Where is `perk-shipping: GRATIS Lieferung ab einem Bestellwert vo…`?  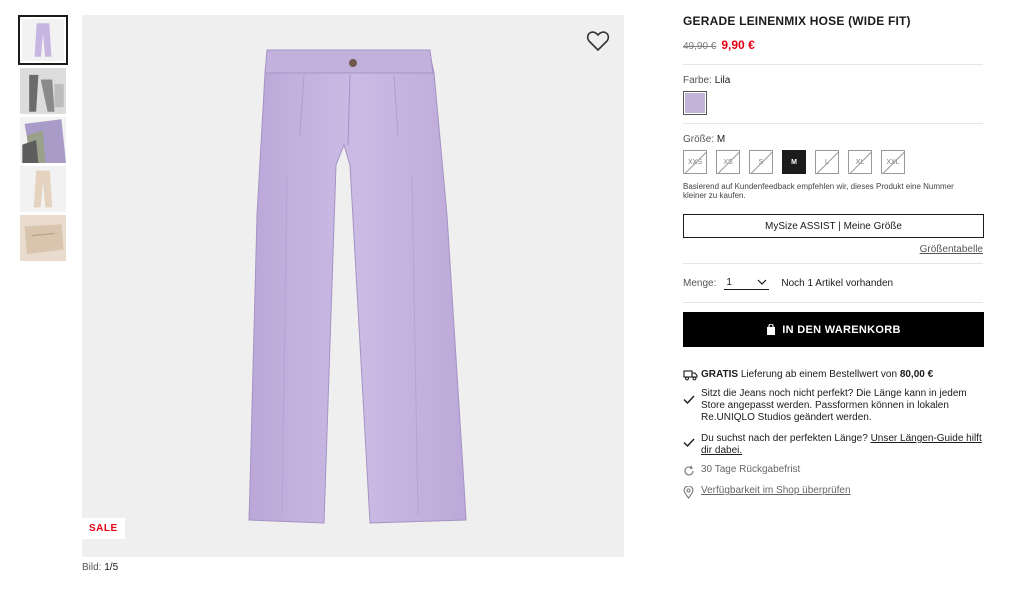
perk-shipping: GRATIS Lieferung ab einem Bestellwert vo… is located at coordinates (833, 375).